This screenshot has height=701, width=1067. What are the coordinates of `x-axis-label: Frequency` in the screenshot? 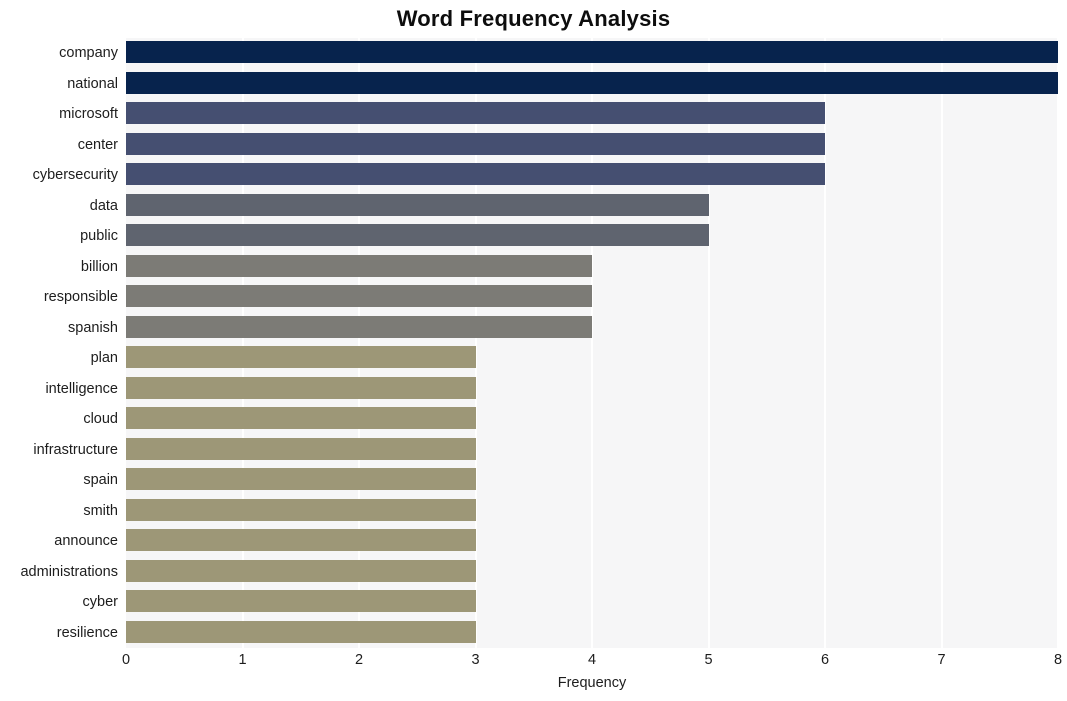 It's located at (592, 683).